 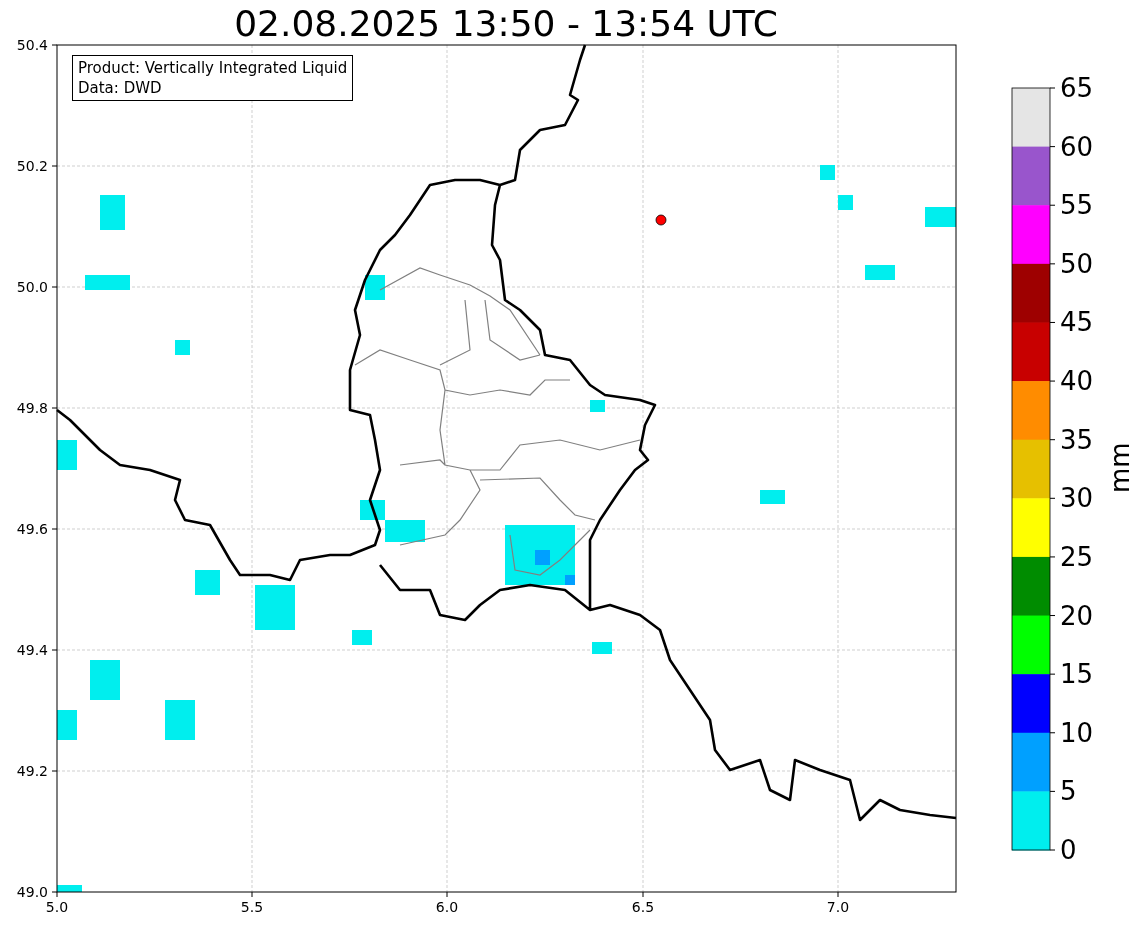 What do you see at coordinates (31, 650) in the screenshot?
I see `y-tick-label: 49.4` at bounding box center [31, 650].